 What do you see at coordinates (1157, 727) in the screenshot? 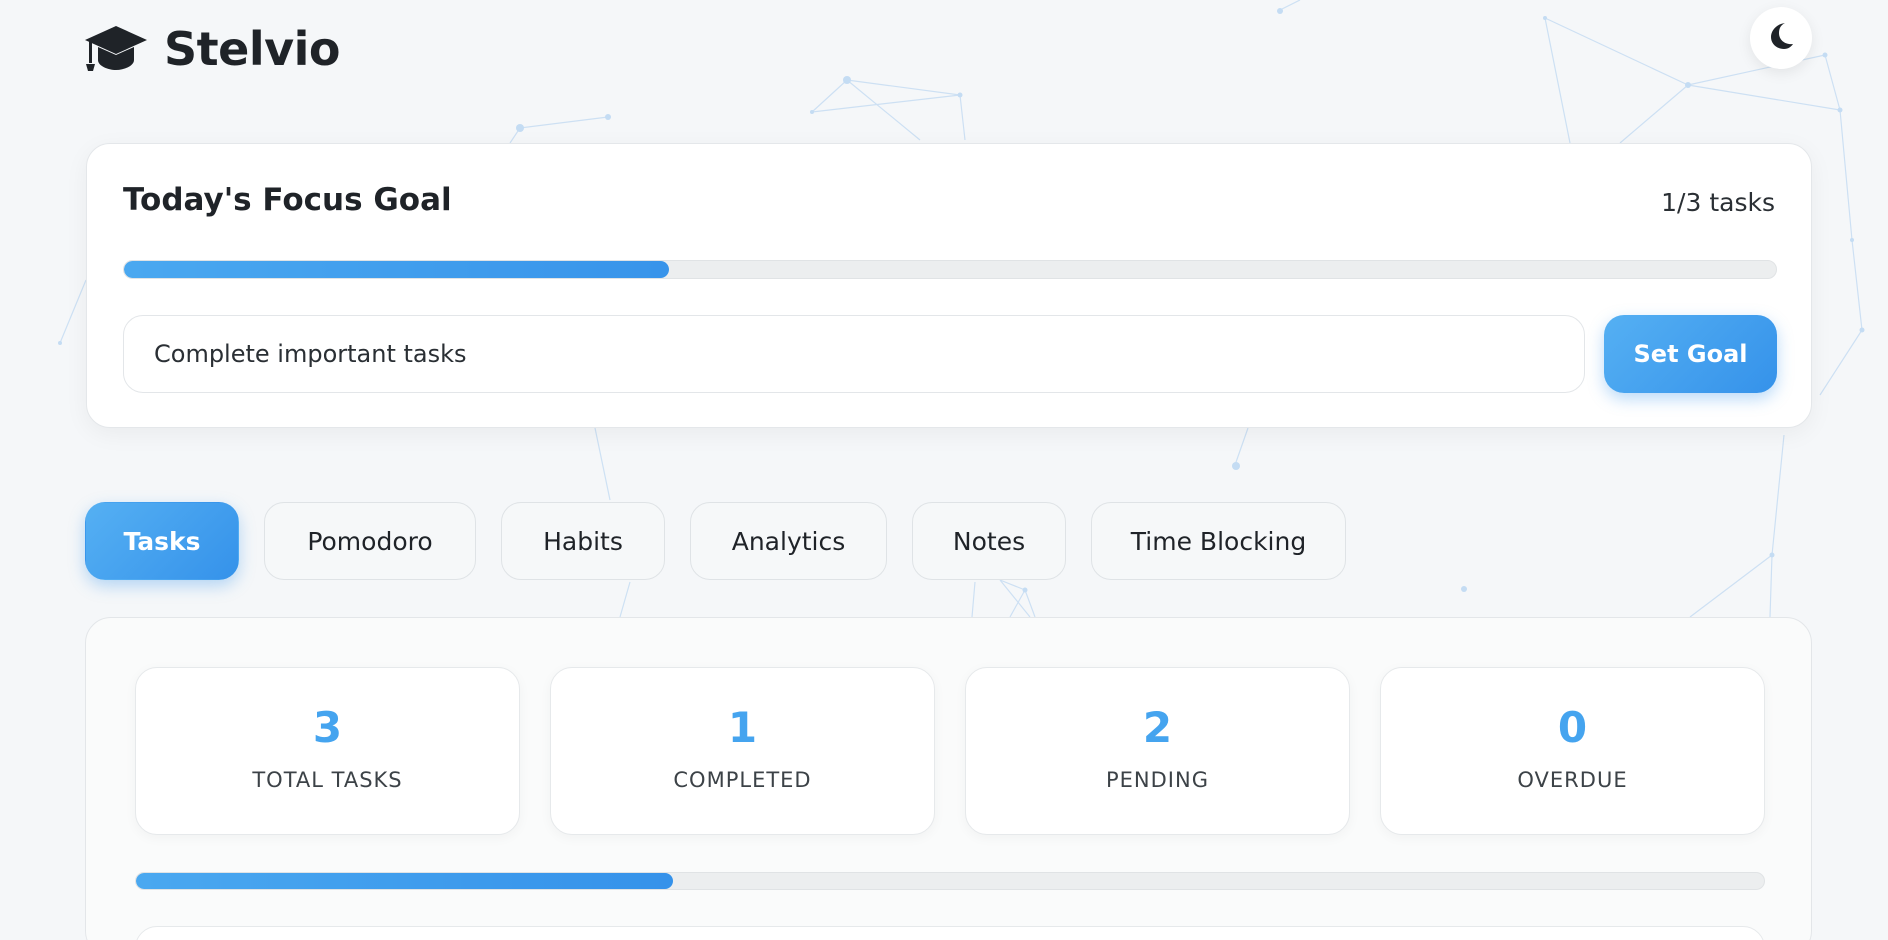
I see `stat-value: 2` at bounding box center [1157, 727].